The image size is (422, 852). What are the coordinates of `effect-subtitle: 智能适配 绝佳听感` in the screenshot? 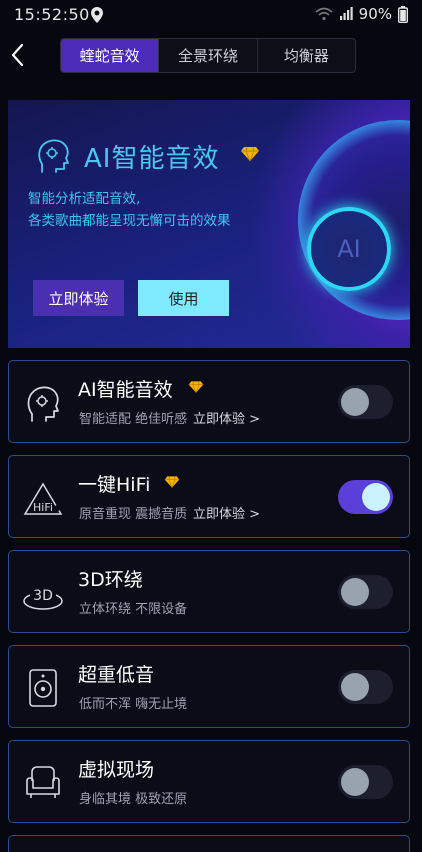 It's located at (133, 419).